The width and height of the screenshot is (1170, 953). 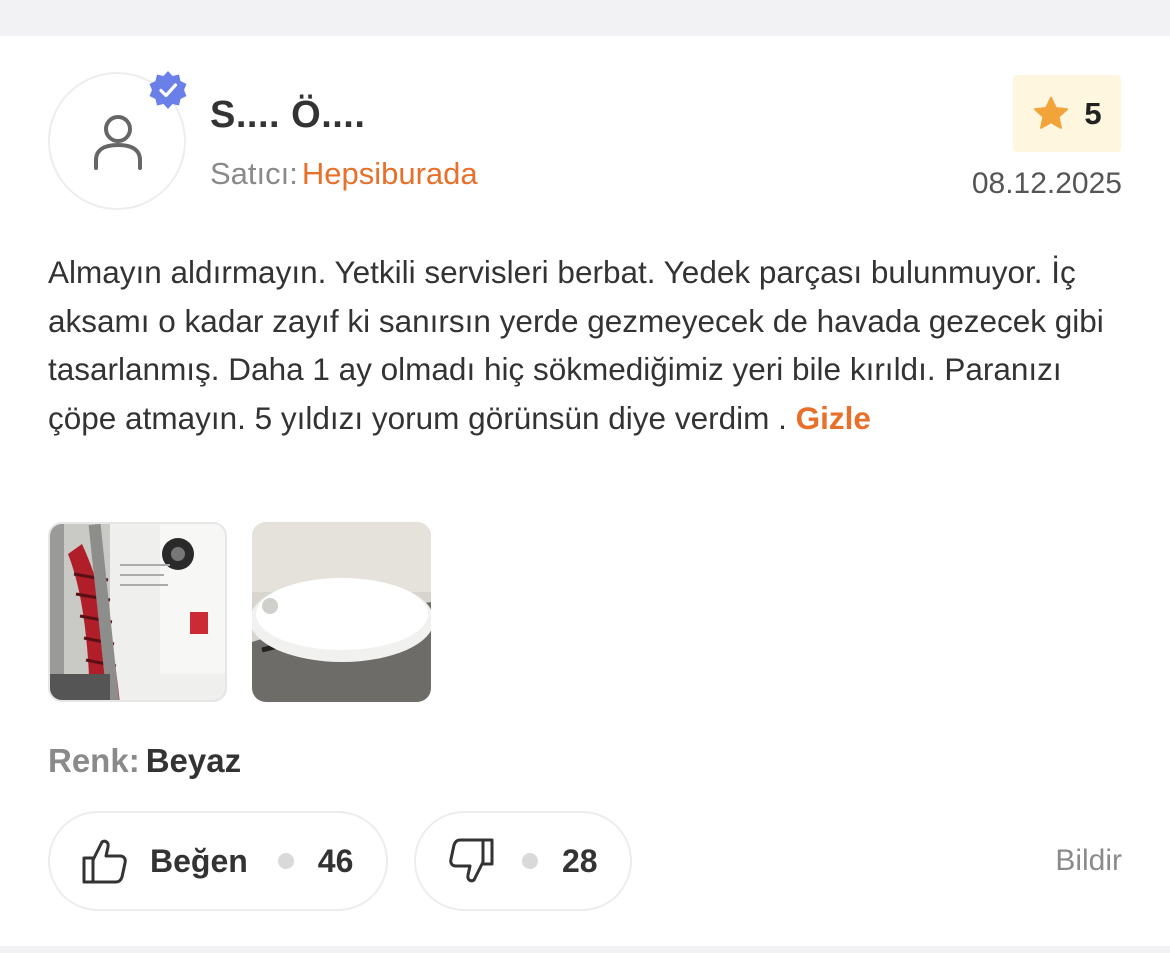 I want to click on variant-value: Beyaz, so click(x=193, y=760).